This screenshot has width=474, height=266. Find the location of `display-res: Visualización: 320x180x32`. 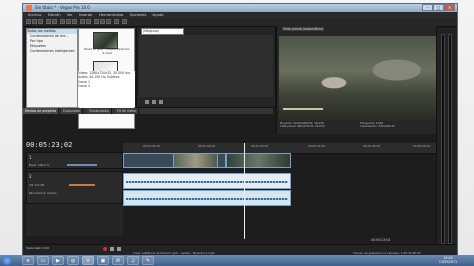

display-res: Visualización: 320x180x32 is located at coordinates (377, 126).